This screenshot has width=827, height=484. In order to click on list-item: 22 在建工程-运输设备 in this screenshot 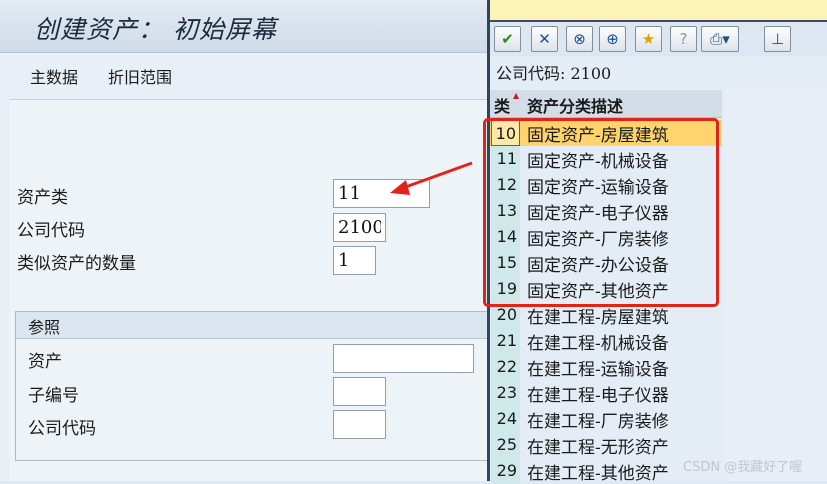, I will do `click(606, 367)`.